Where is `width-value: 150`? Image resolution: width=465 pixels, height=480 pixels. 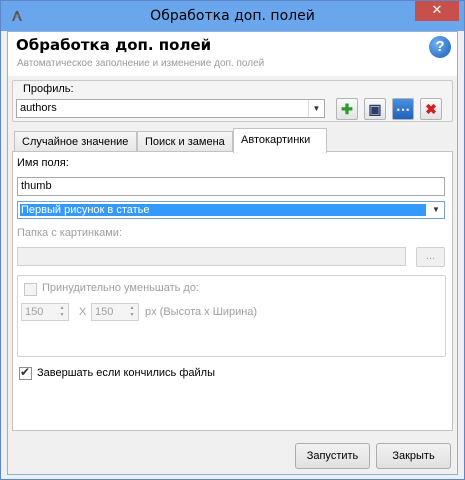
width-value: 150 is located at coordinates (104, 312).